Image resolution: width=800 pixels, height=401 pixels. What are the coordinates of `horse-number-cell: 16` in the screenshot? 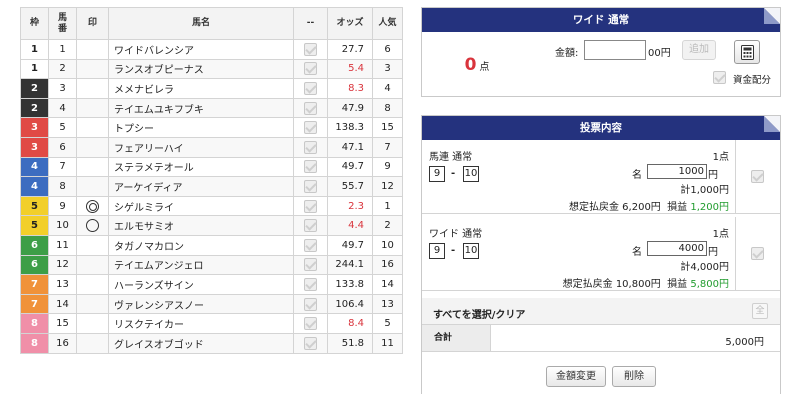 It's located at (62, 343).